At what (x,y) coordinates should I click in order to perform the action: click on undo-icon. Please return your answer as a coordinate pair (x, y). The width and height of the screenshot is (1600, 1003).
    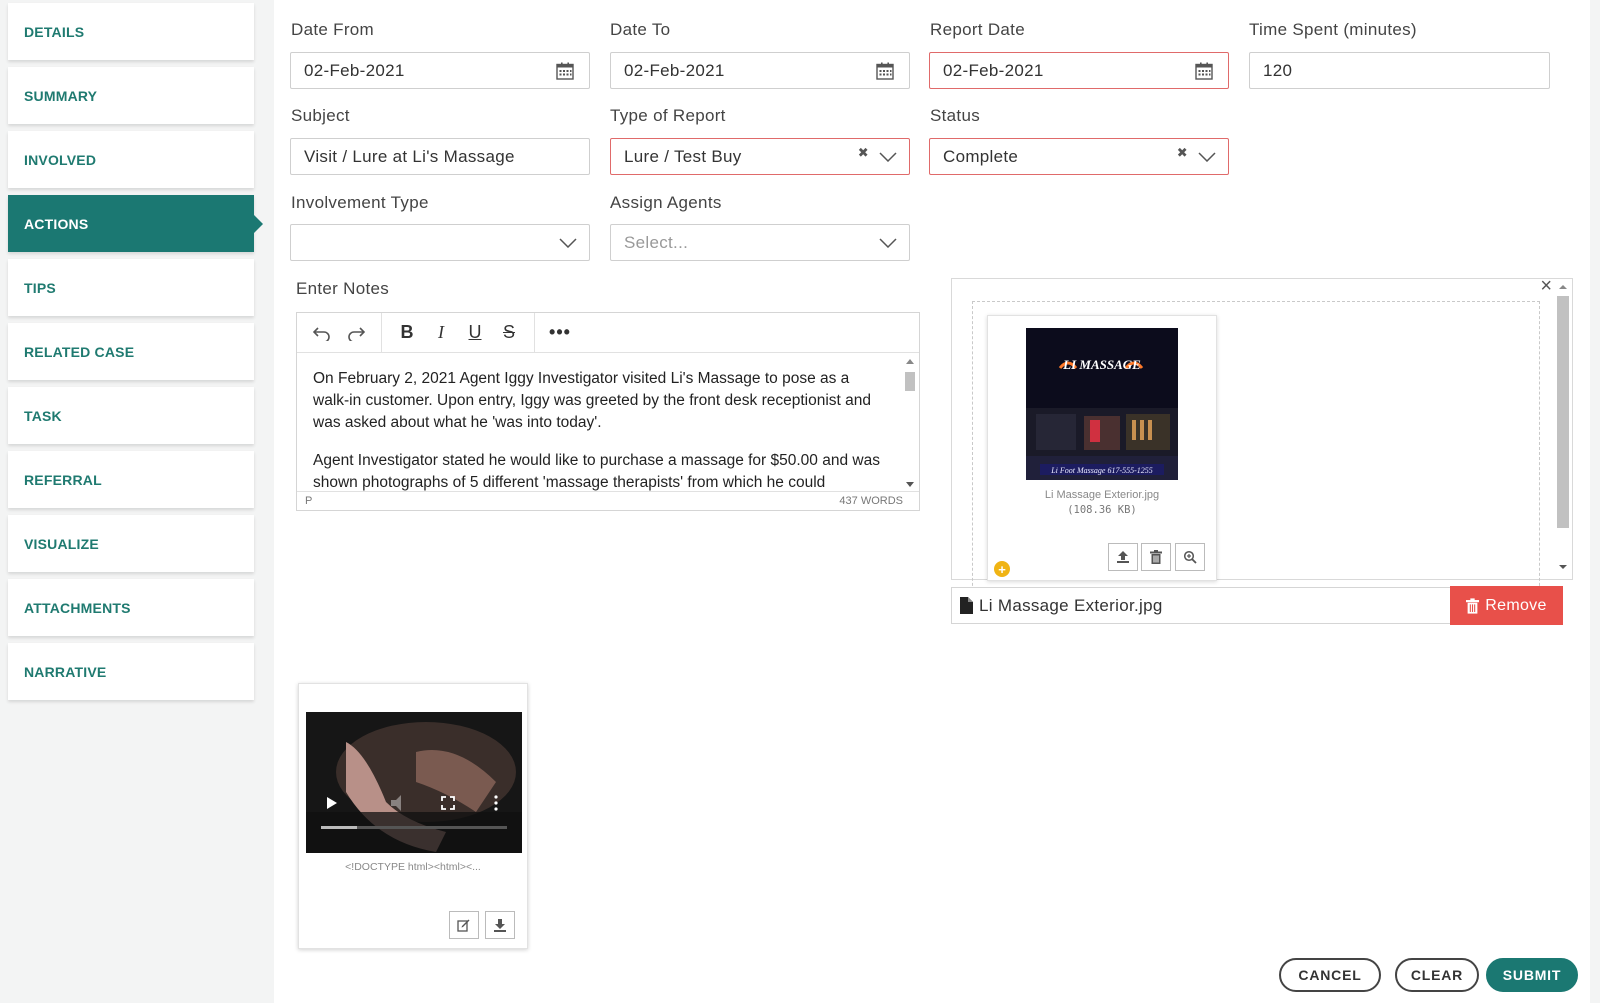
    Looking at the image, I should click on (322, 333).